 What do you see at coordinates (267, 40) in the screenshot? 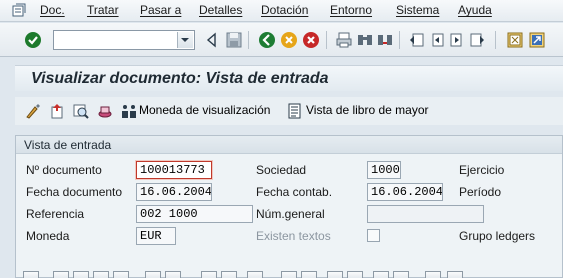
I see `back-icon` at bounding box center [267, 40].